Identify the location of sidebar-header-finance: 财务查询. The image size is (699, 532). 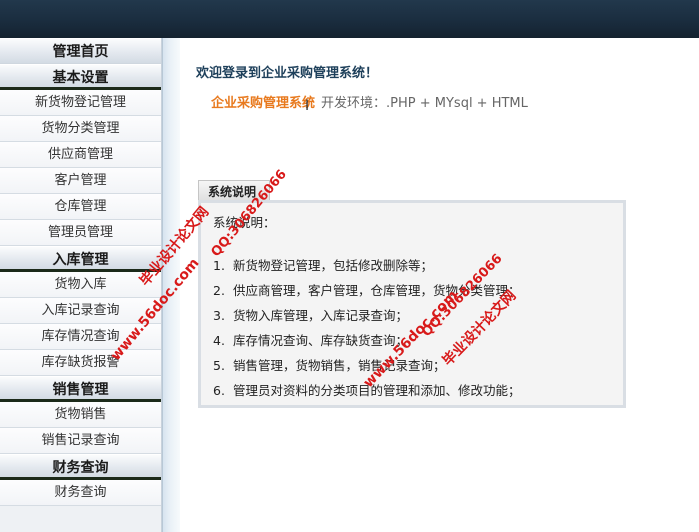
(80, 467).